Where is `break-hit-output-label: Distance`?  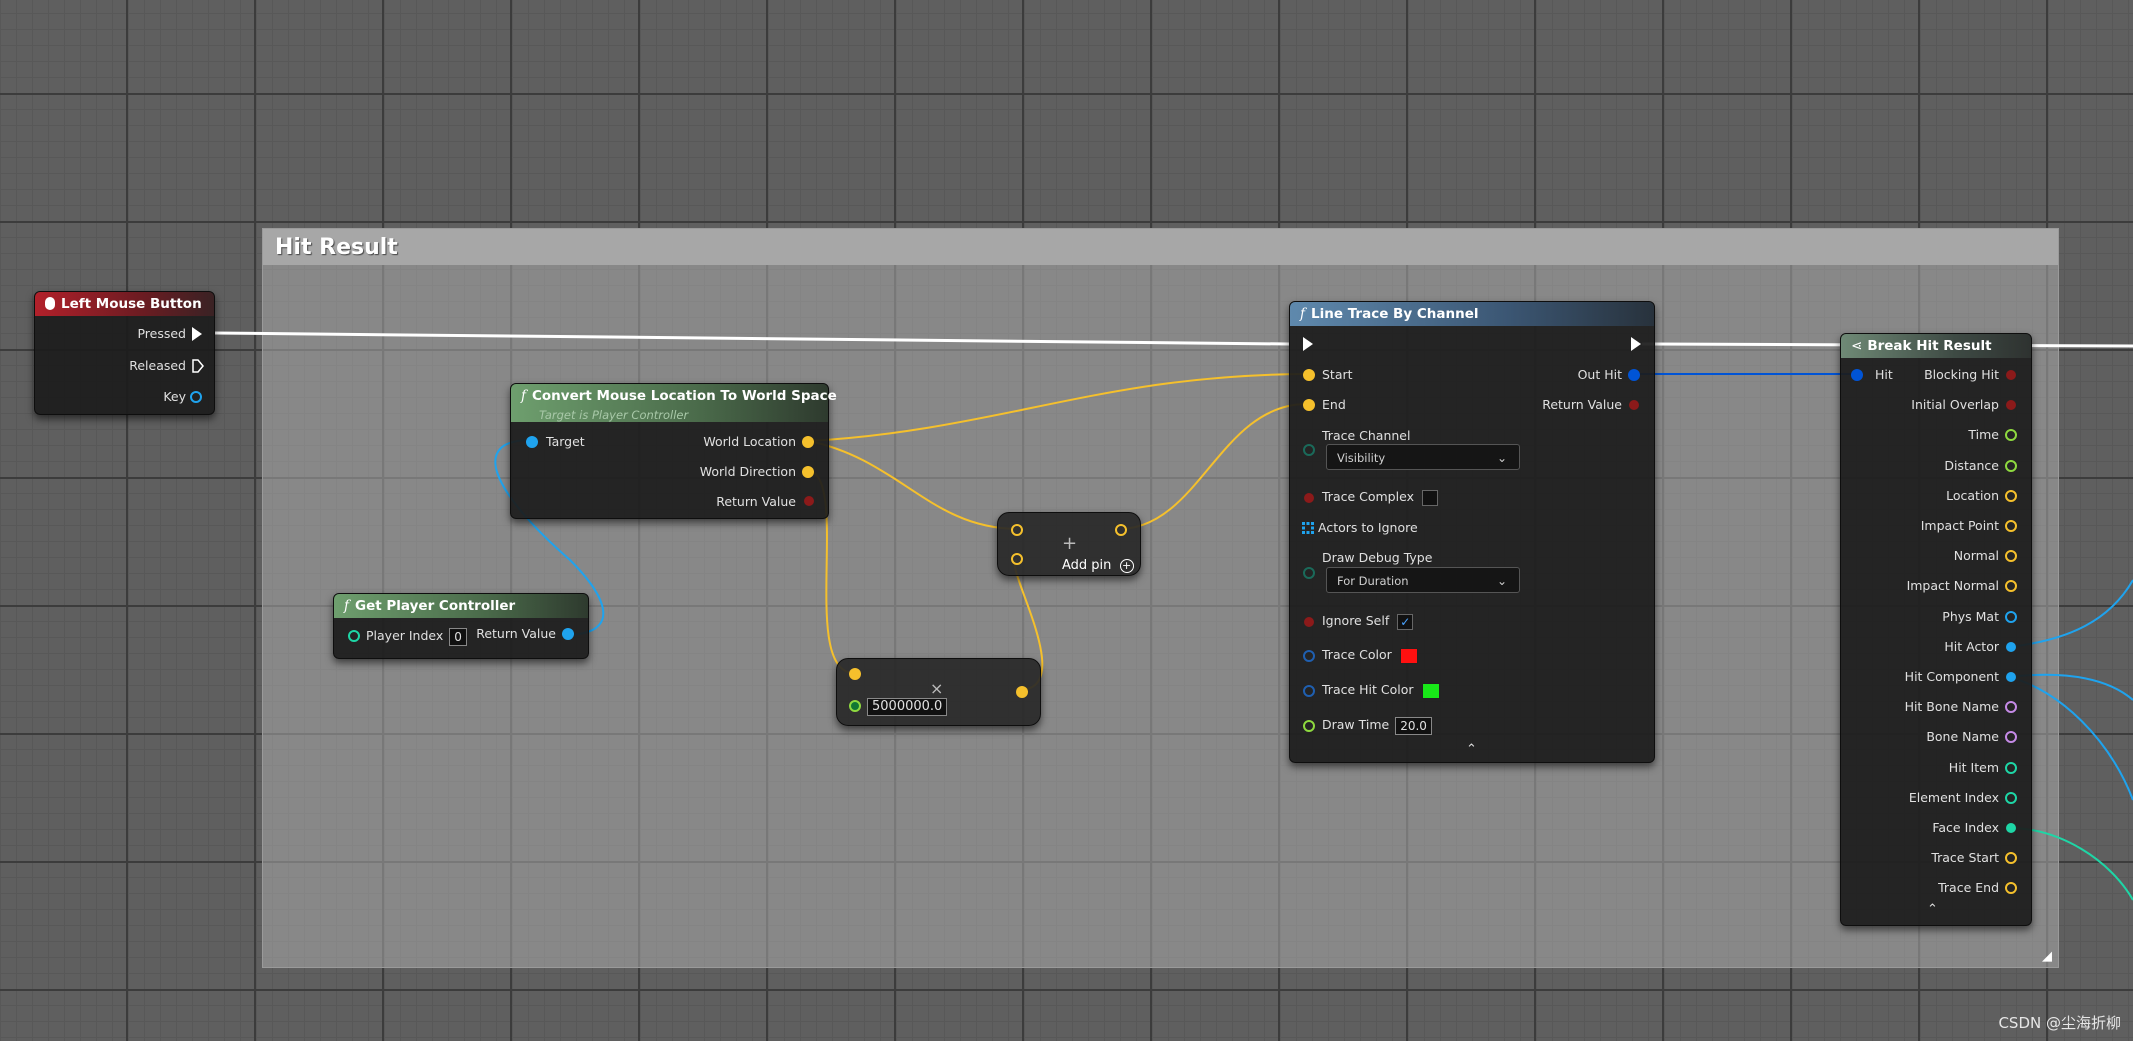
break-hit-output-label: Distance is located at coordinates (1971, 465).